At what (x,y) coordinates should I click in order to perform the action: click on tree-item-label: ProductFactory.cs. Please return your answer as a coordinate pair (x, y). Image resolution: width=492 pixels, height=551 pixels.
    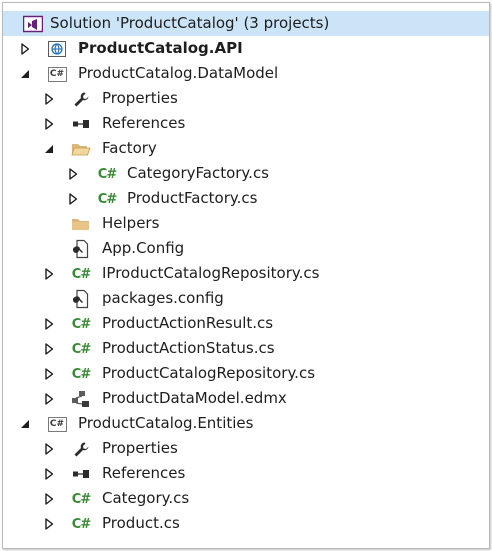
    Looking at the image, I should click on (192, 198).